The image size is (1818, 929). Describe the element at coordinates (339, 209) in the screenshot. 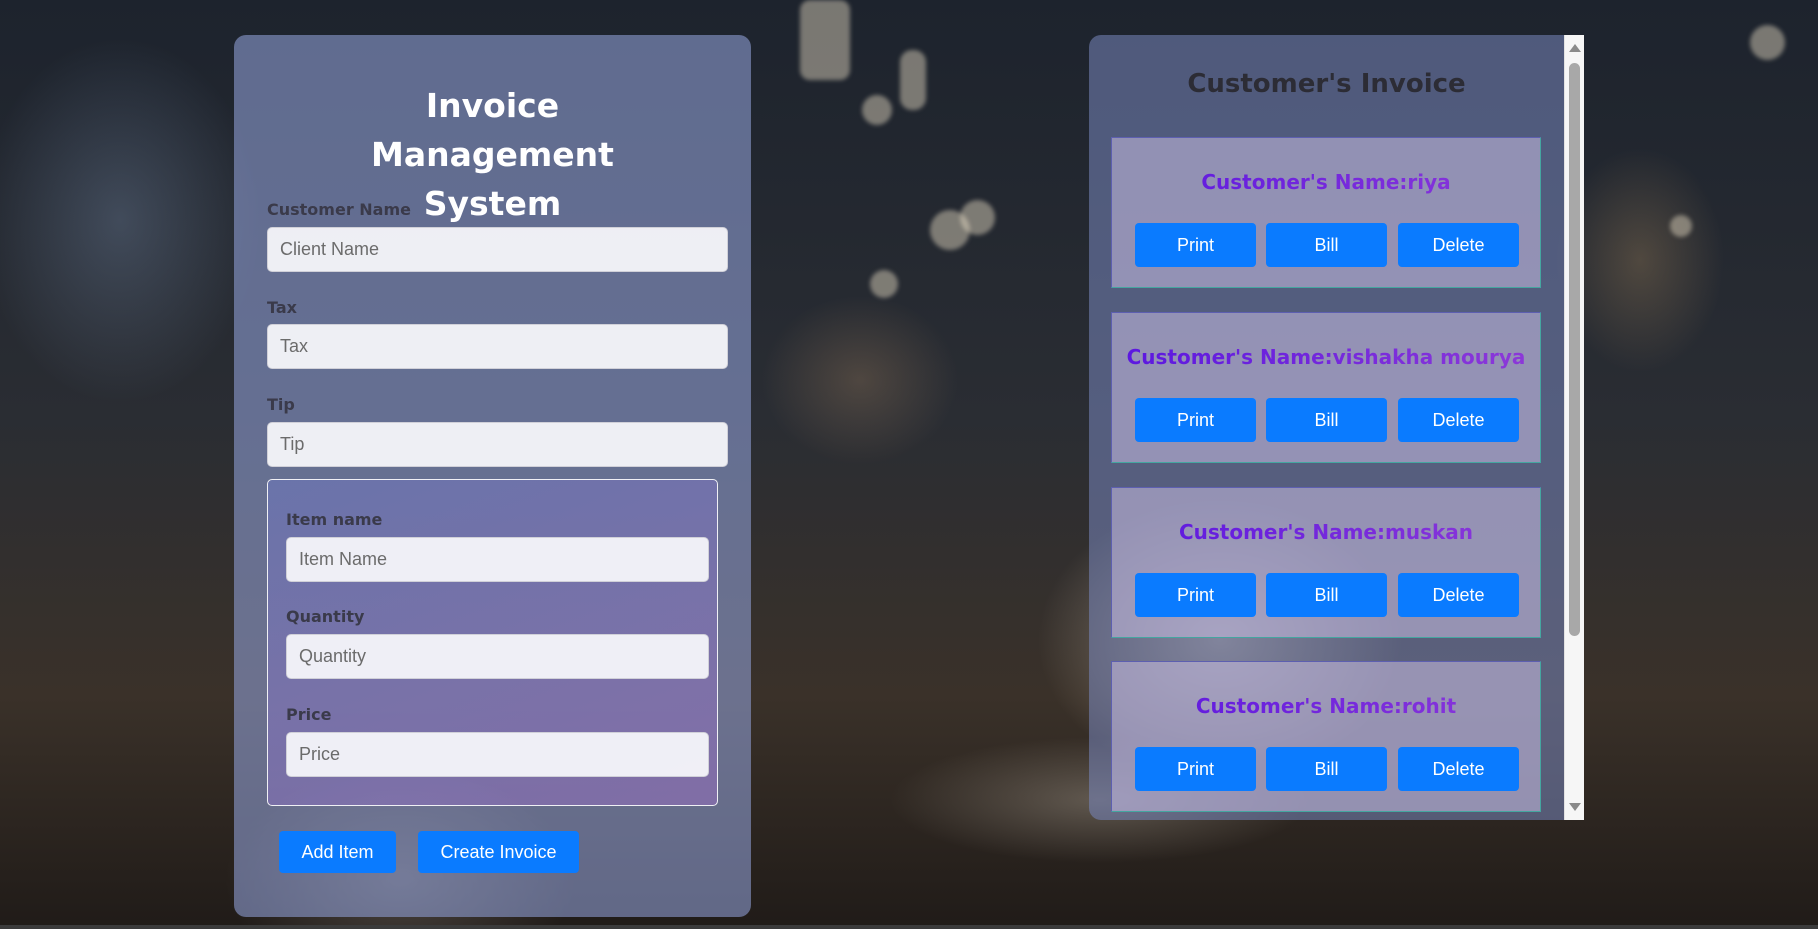

I see `customer-name-label: Customer Name` at that location.